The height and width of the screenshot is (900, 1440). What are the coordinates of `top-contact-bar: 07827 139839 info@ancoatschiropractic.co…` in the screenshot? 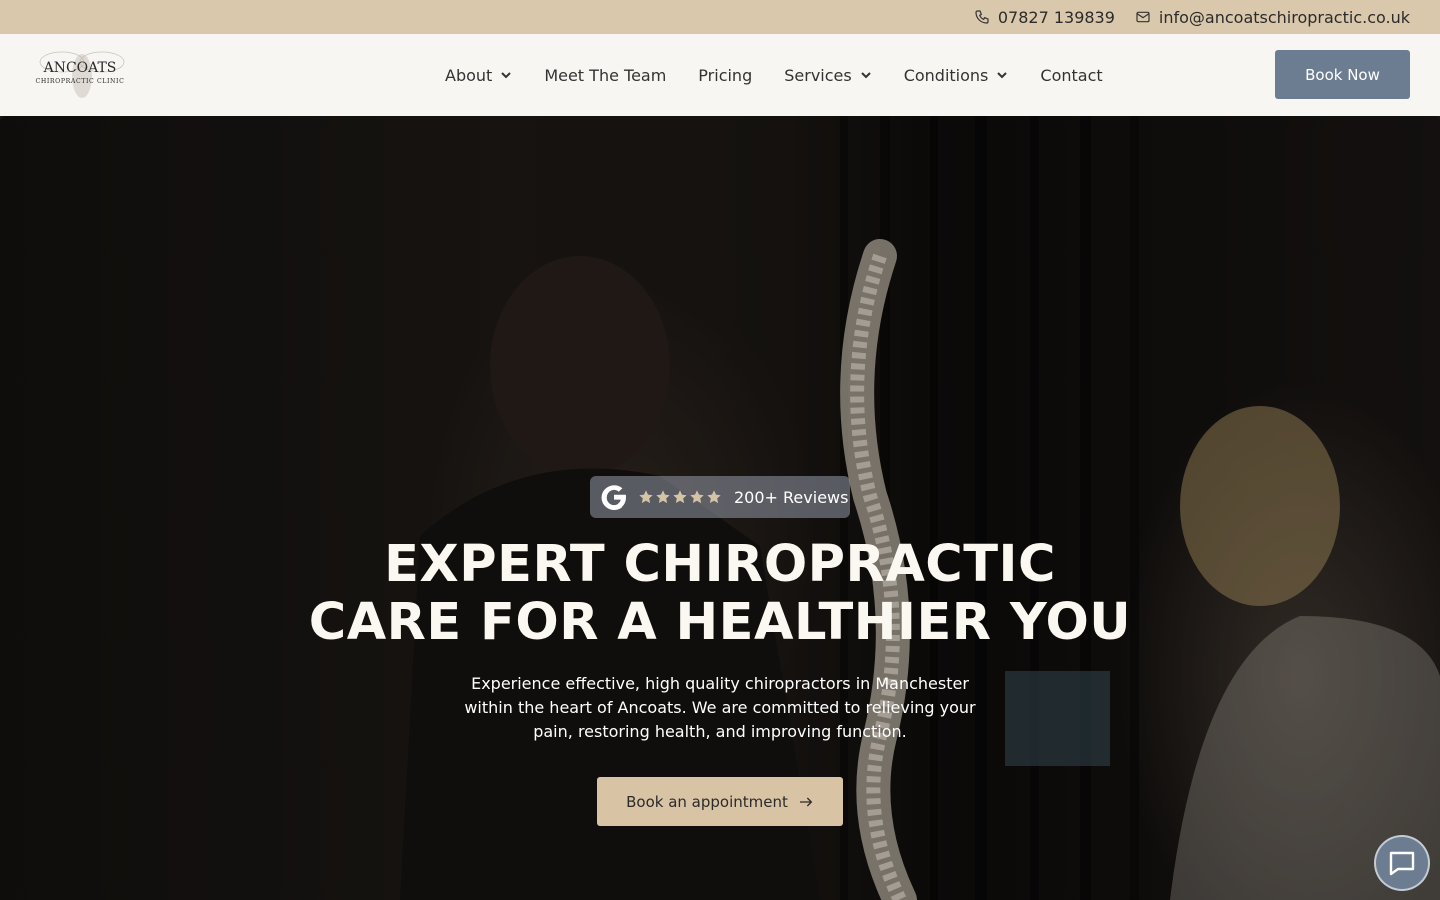 It's located at (720, 17).